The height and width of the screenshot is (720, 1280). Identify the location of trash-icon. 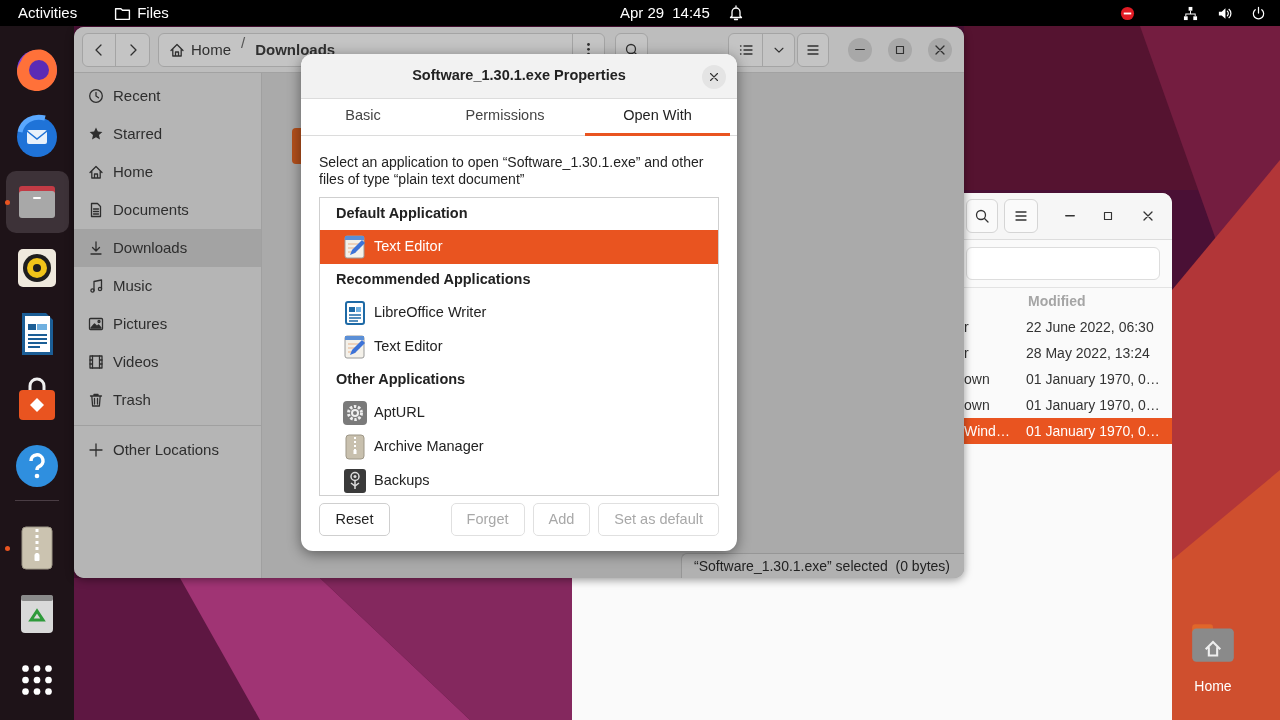
(96, 400).